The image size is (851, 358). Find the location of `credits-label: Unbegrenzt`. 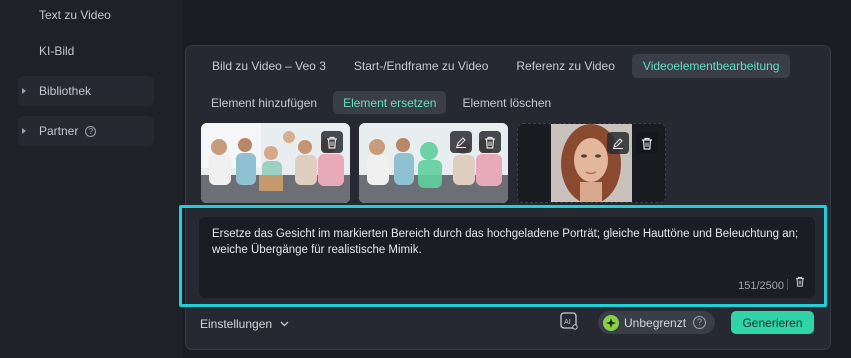

credits-label: Unbegrenzt is located at coordinates (655, 322).